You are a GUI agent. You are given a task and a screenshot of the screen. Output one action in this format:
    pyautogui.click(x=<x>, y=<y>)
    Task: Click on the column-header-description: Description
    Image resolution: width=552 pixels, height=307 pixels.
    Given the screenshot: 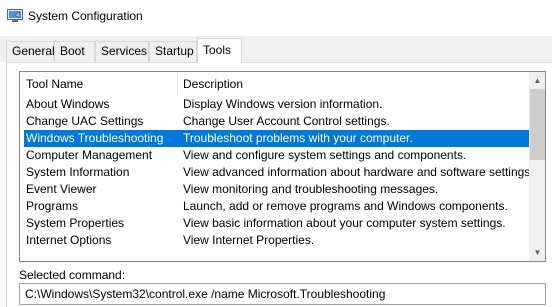 What is the action you would take?
    pyautogui.click(x=353, y=84)
    